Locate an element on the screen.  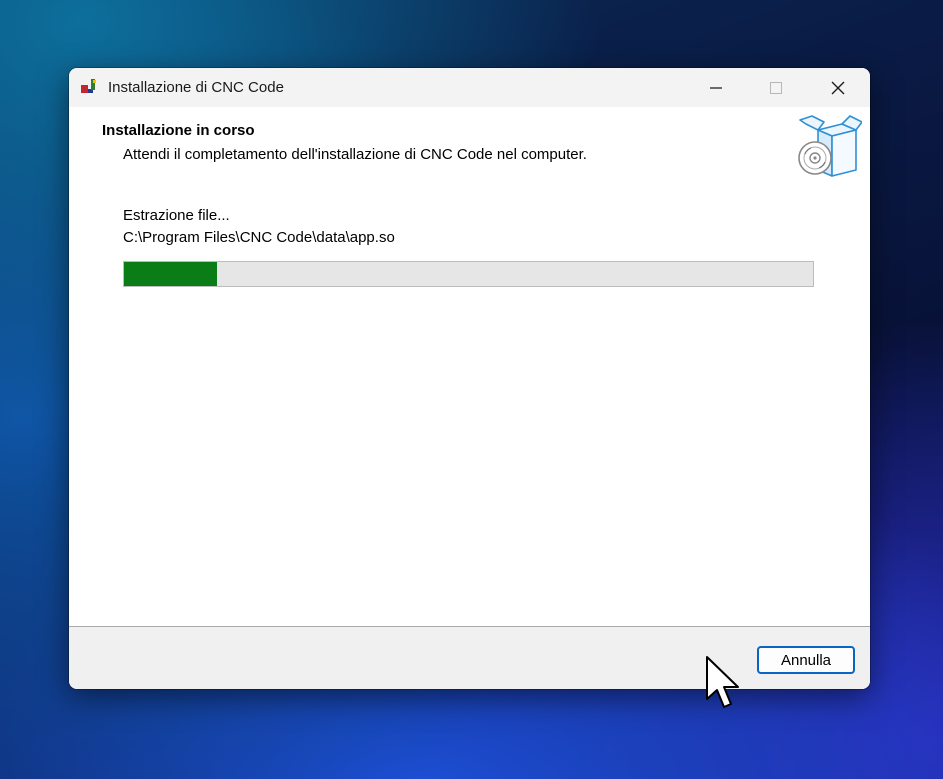
mouse-pointer-icon is located at coordinates (722, 682).